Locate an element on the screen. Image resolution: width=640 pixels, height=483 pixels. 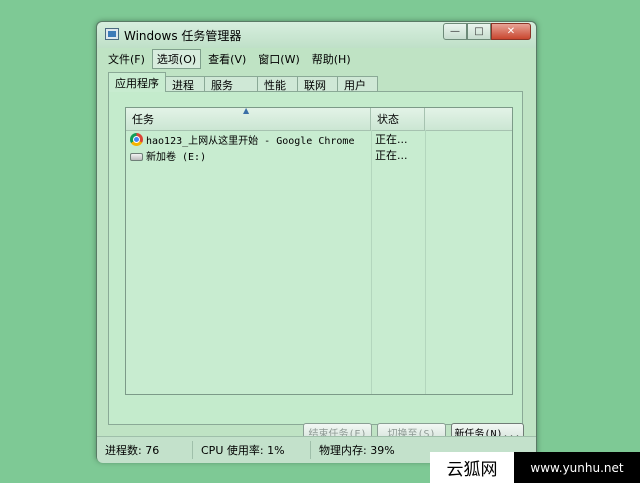
menu-options: 选项(O) is located at coordinates (176, 59).